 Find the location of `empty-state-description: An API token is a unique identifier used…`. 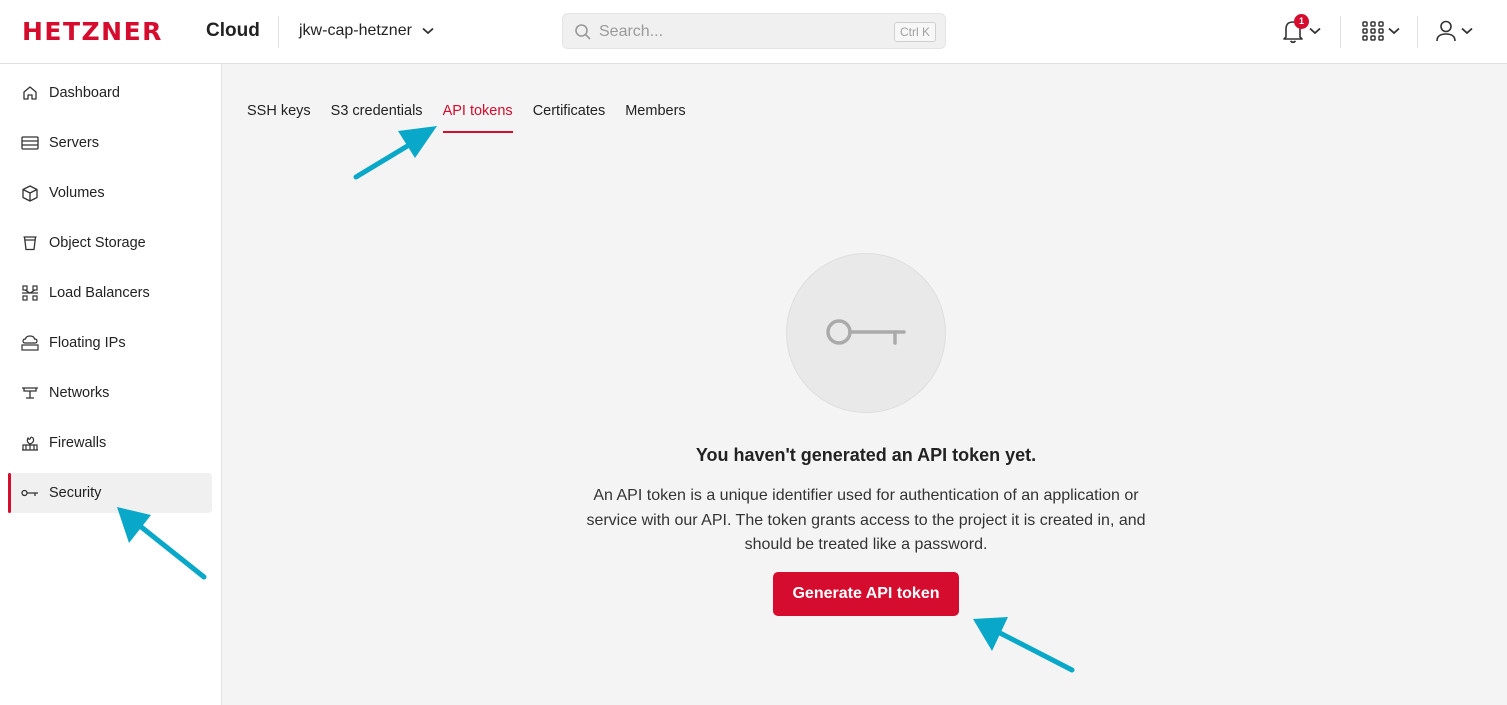

empty-state-description: An API token is a unique identifier used… is located at coordinates (866, 520).